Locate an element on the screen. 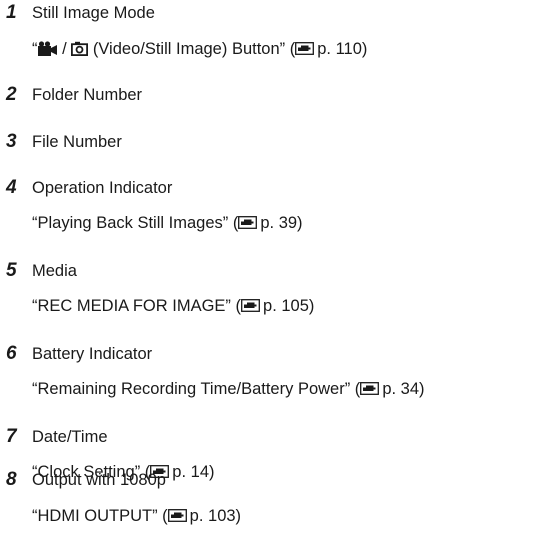 The width and height of the screenshot is (557, 533). item-number: 1 is located at coordinates (11, 12).